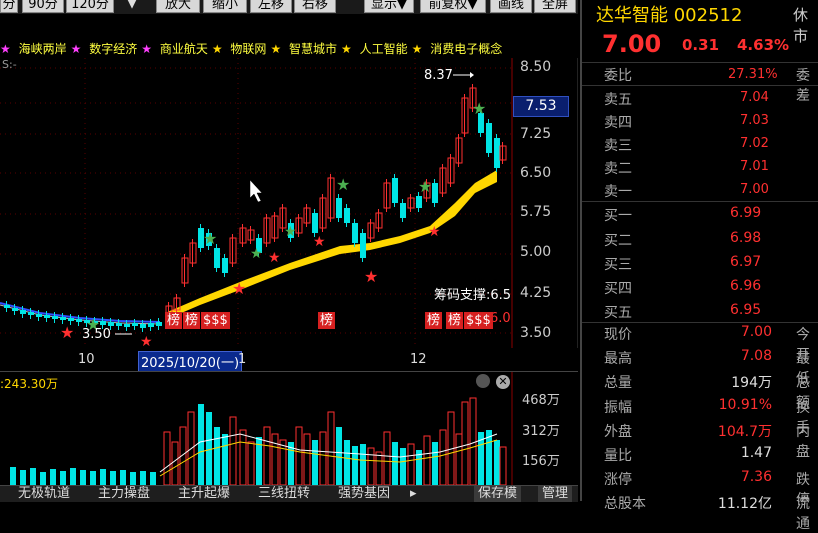  What do you see at coordinates (745, 310) in the screenshot?
I see `buy-level-price: 6.95` at bounding box center [745, 310].